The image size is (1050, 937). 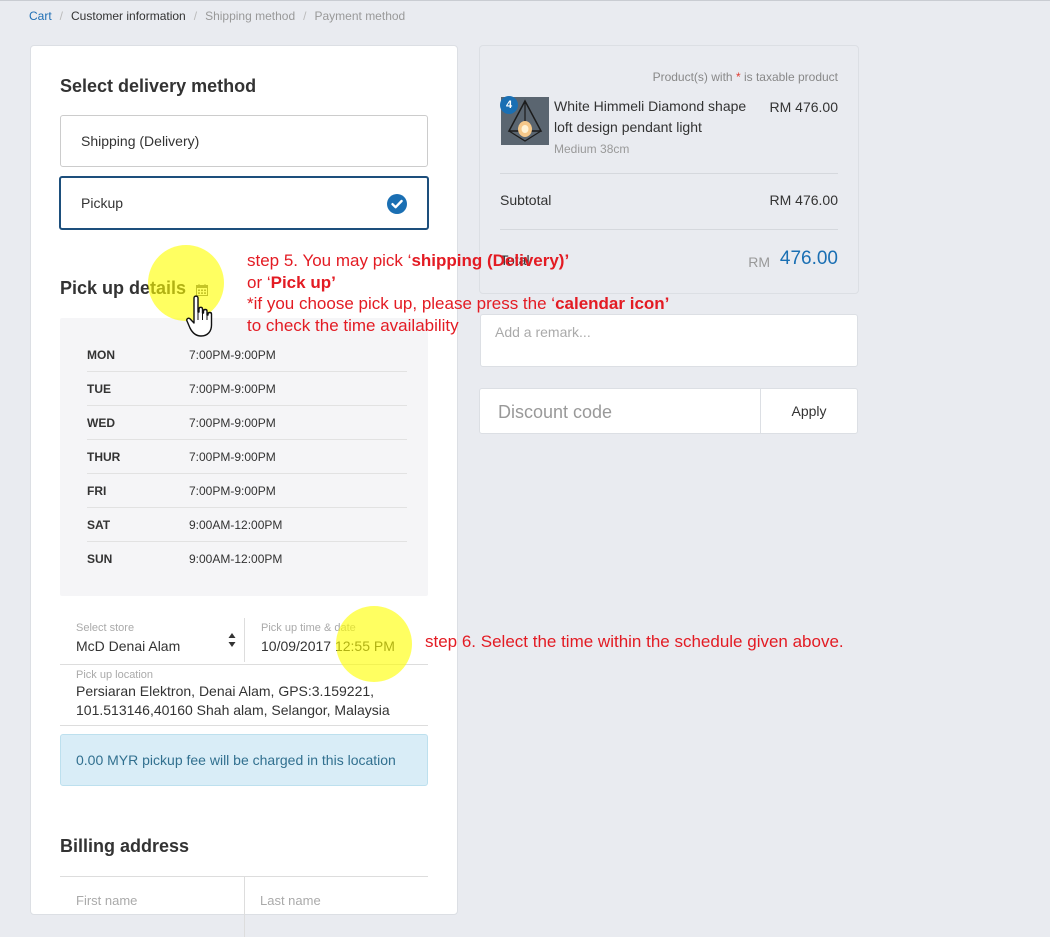 I want to click on last-name-field: Last name, so click(x=290, y=900).